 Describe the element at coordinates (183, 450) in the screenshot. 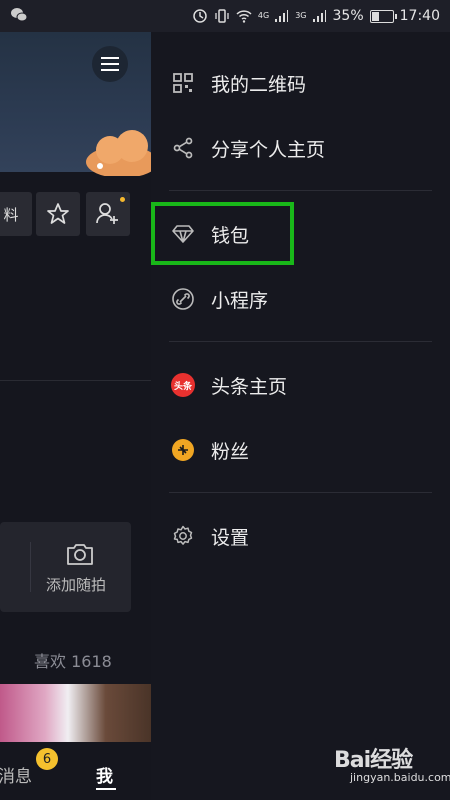

I see `fans-icon` at that location.